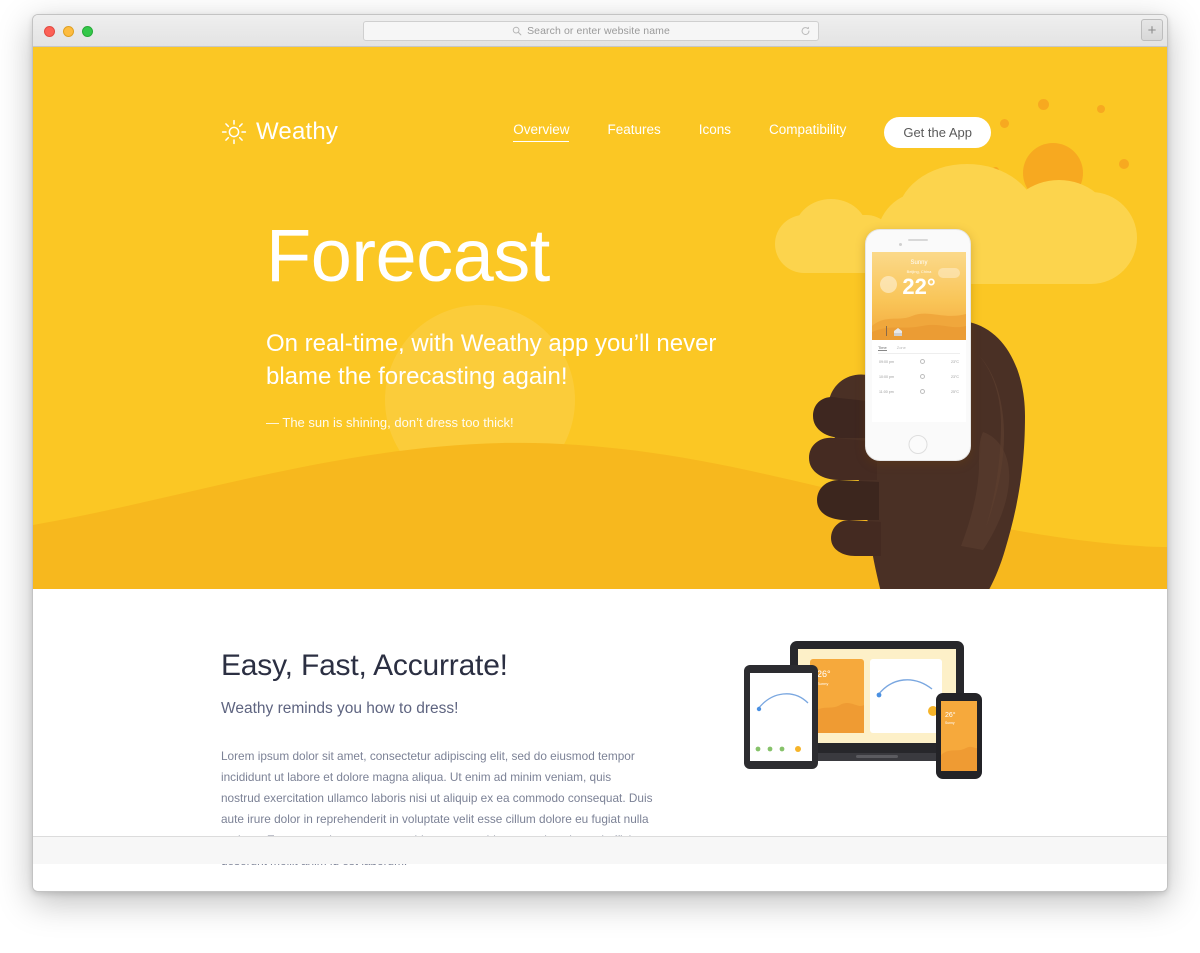 Image resolution: width=1200 pixels, height=953 pixels. What do you see at coordinates (954, 391) in the screenshot?
I see `phone-row-temp: 25°C` at bounding box center [954, 391].